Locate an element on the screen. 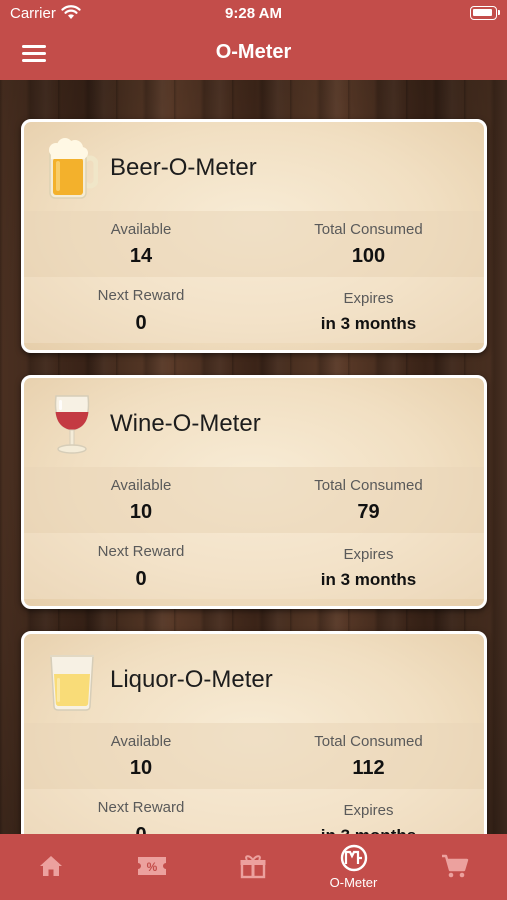 This screenshot has width=507, height=900. tab-gifts is located at coordinates (252, 867).